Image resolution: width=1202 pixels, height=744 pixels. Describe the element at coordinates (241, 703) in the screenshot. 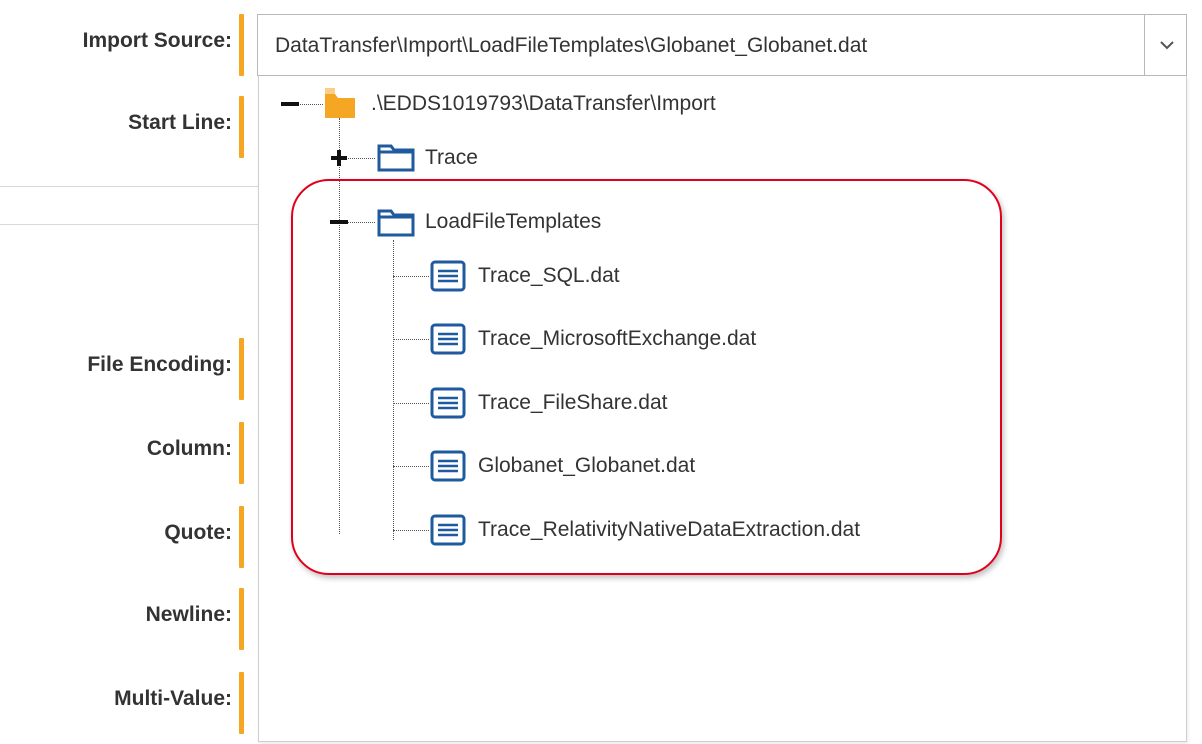

I see `multi-value-required-bar` at that location.